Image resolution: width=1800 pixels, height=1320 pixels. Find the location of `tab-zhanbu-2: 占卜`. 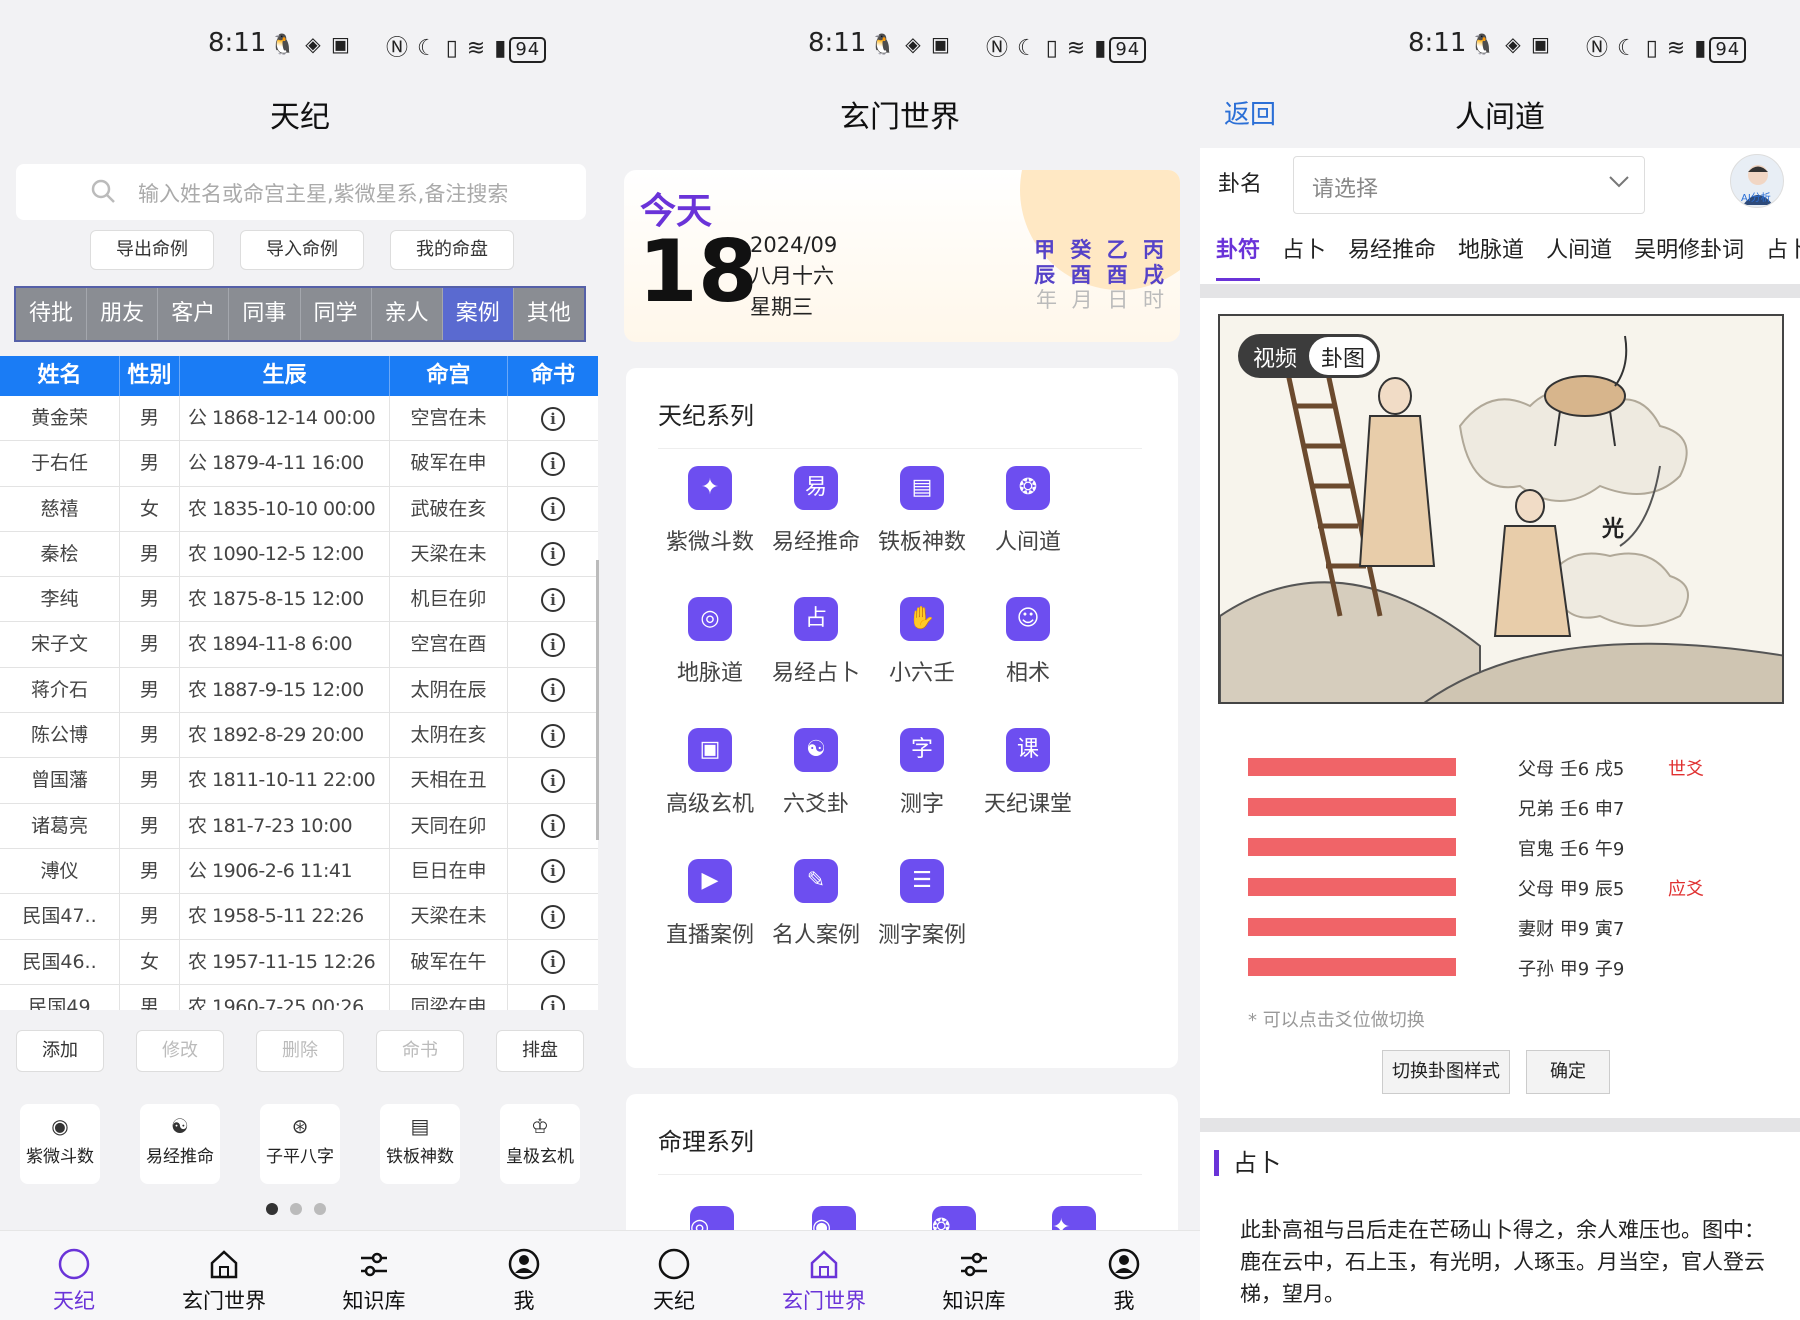

tab-zhanbu-2: 占卜 is located at coordinates (1783, 255).